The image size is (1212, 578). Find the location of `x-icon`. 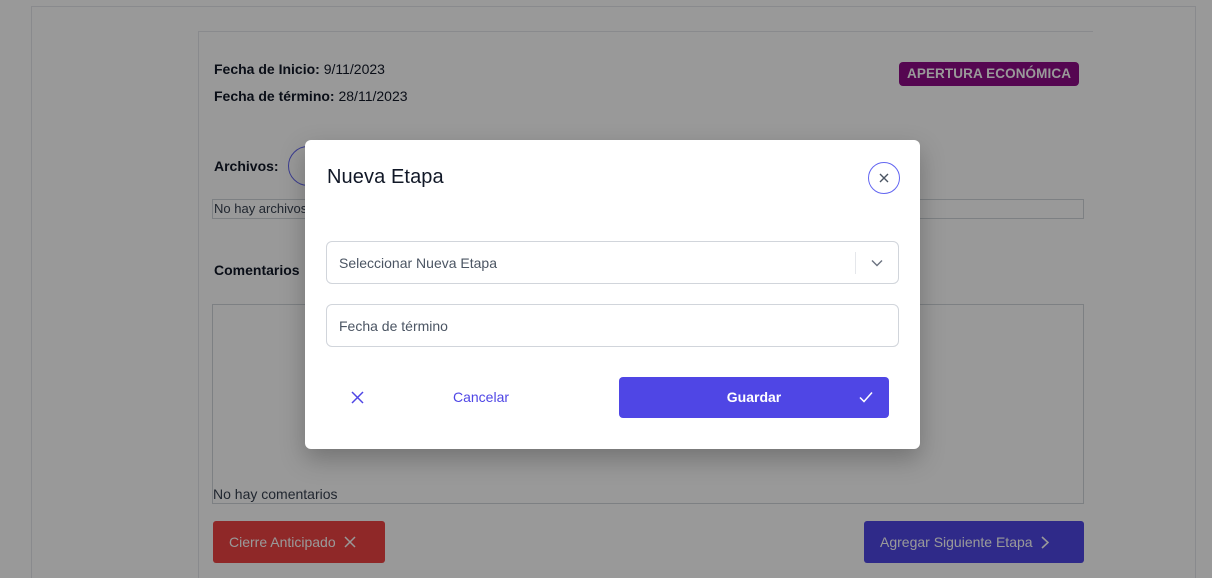

x-icon is located at coordinates (357, 397).